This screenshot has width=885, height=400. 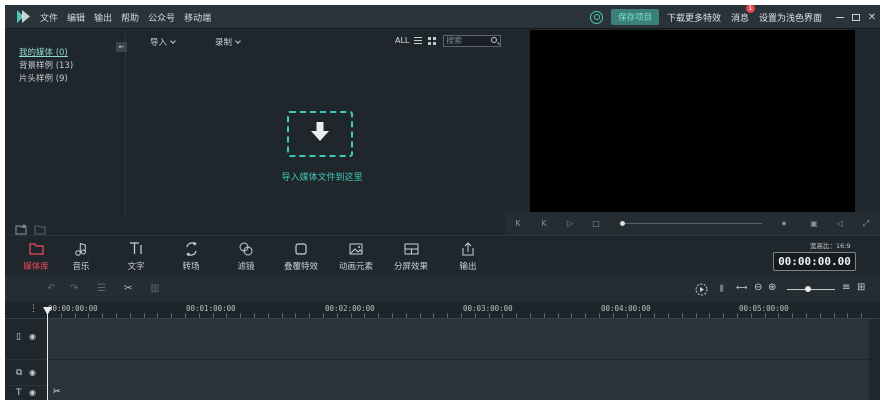 What do you see at coordinates (136, 256) in the screenshot?
I see `tab-text: 文字` at bounding box center [136, 256].